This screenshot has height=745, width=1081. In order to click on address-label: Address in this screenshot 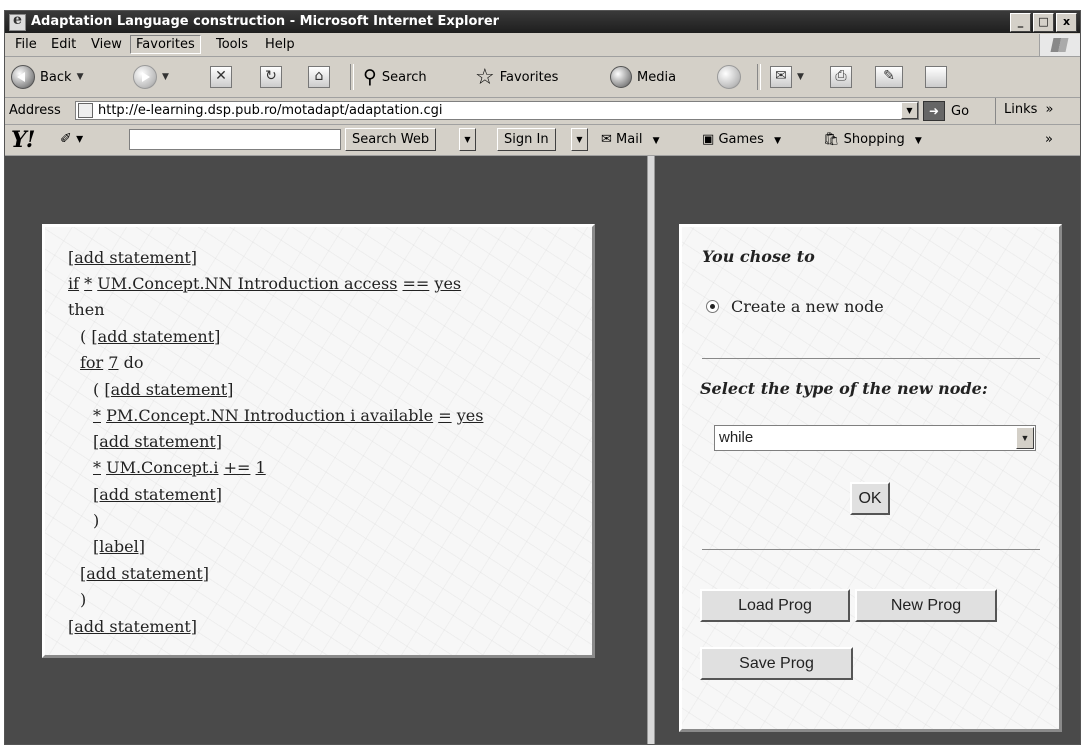, I will do `click(35, 110)`.